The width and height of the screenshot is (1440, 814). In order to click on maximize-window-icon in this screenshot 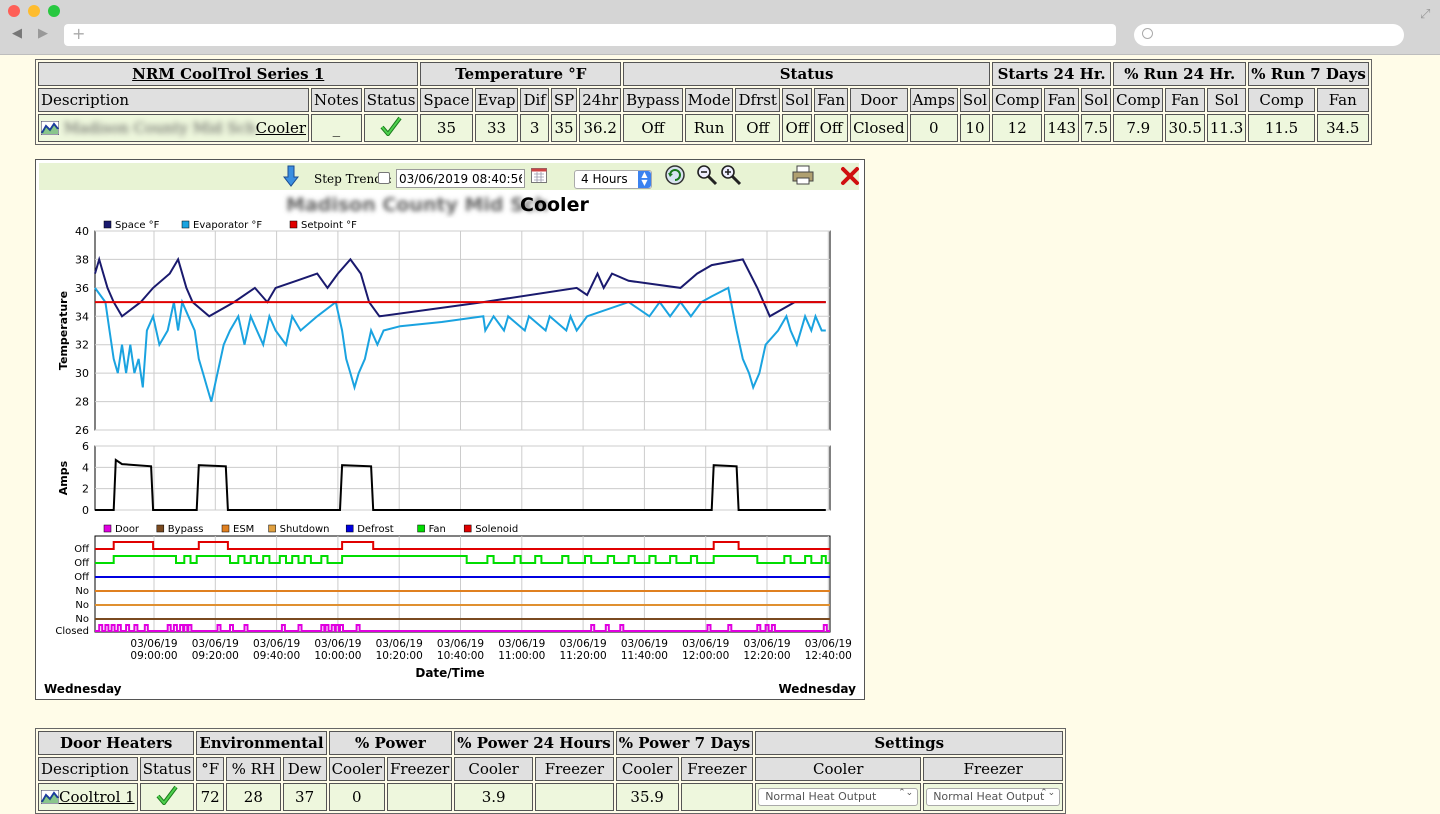, I will do `click(54, 11)`.